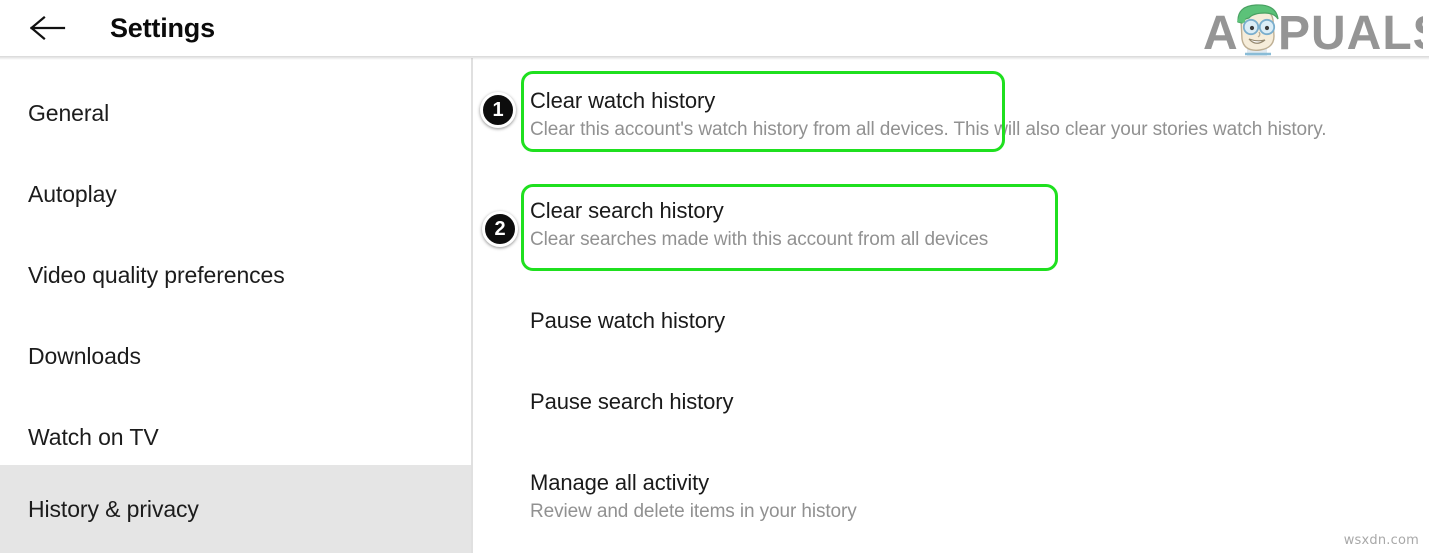 The image size is (1429, 553). Describe the element at coordinates (235, 509) in the screenshot. I see `sidebar-item-history-and-privacy: History & privacy` at that location.